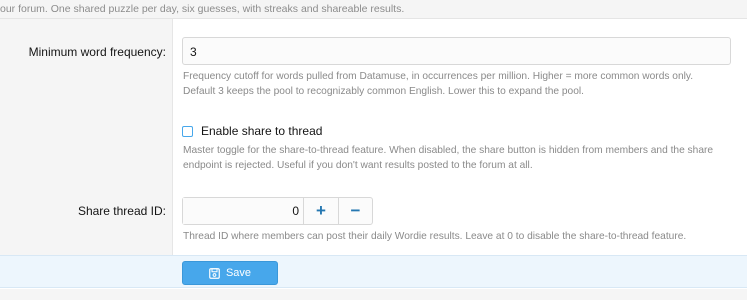  I want to click on decrement-button: −, so click(355, 211).